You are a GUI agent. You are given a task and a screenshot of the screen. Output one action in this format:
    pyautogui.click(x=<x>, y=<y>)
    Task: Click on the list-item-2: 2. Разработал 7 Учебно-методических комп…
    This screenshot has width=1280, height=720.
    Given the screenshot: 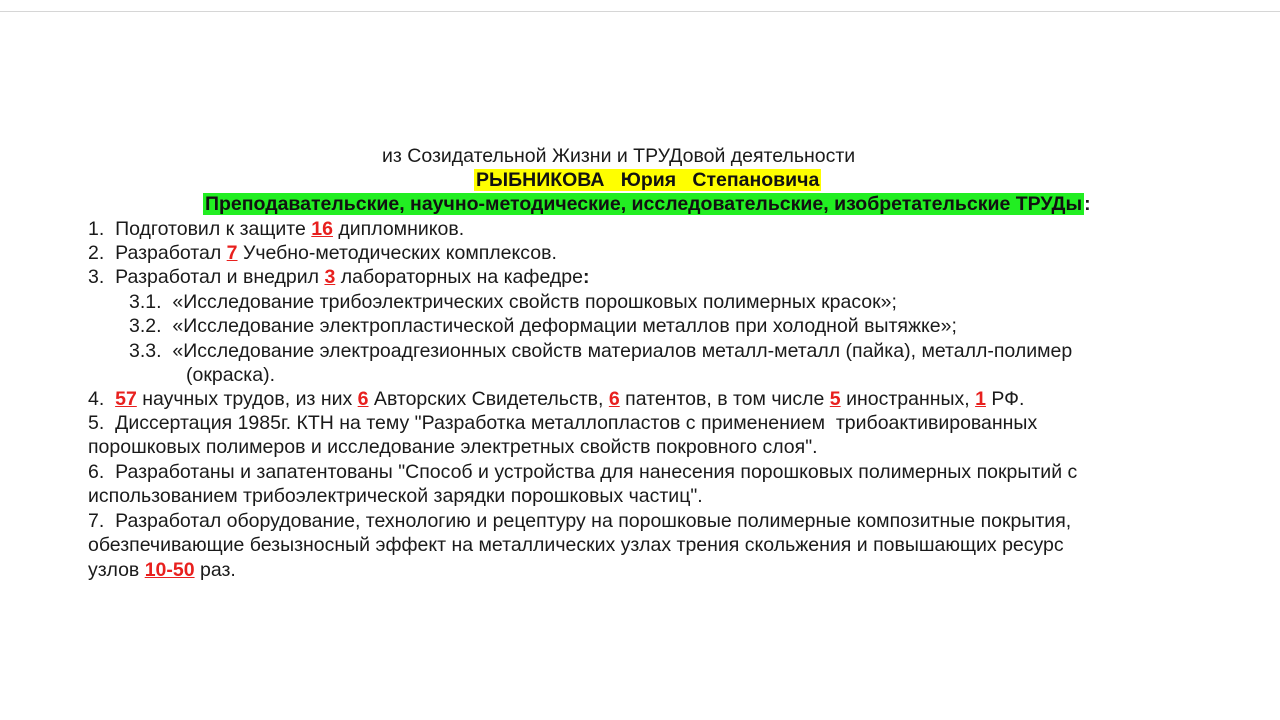 What is the action you would take?
    pyautogui.click(x=322, y=253)
    